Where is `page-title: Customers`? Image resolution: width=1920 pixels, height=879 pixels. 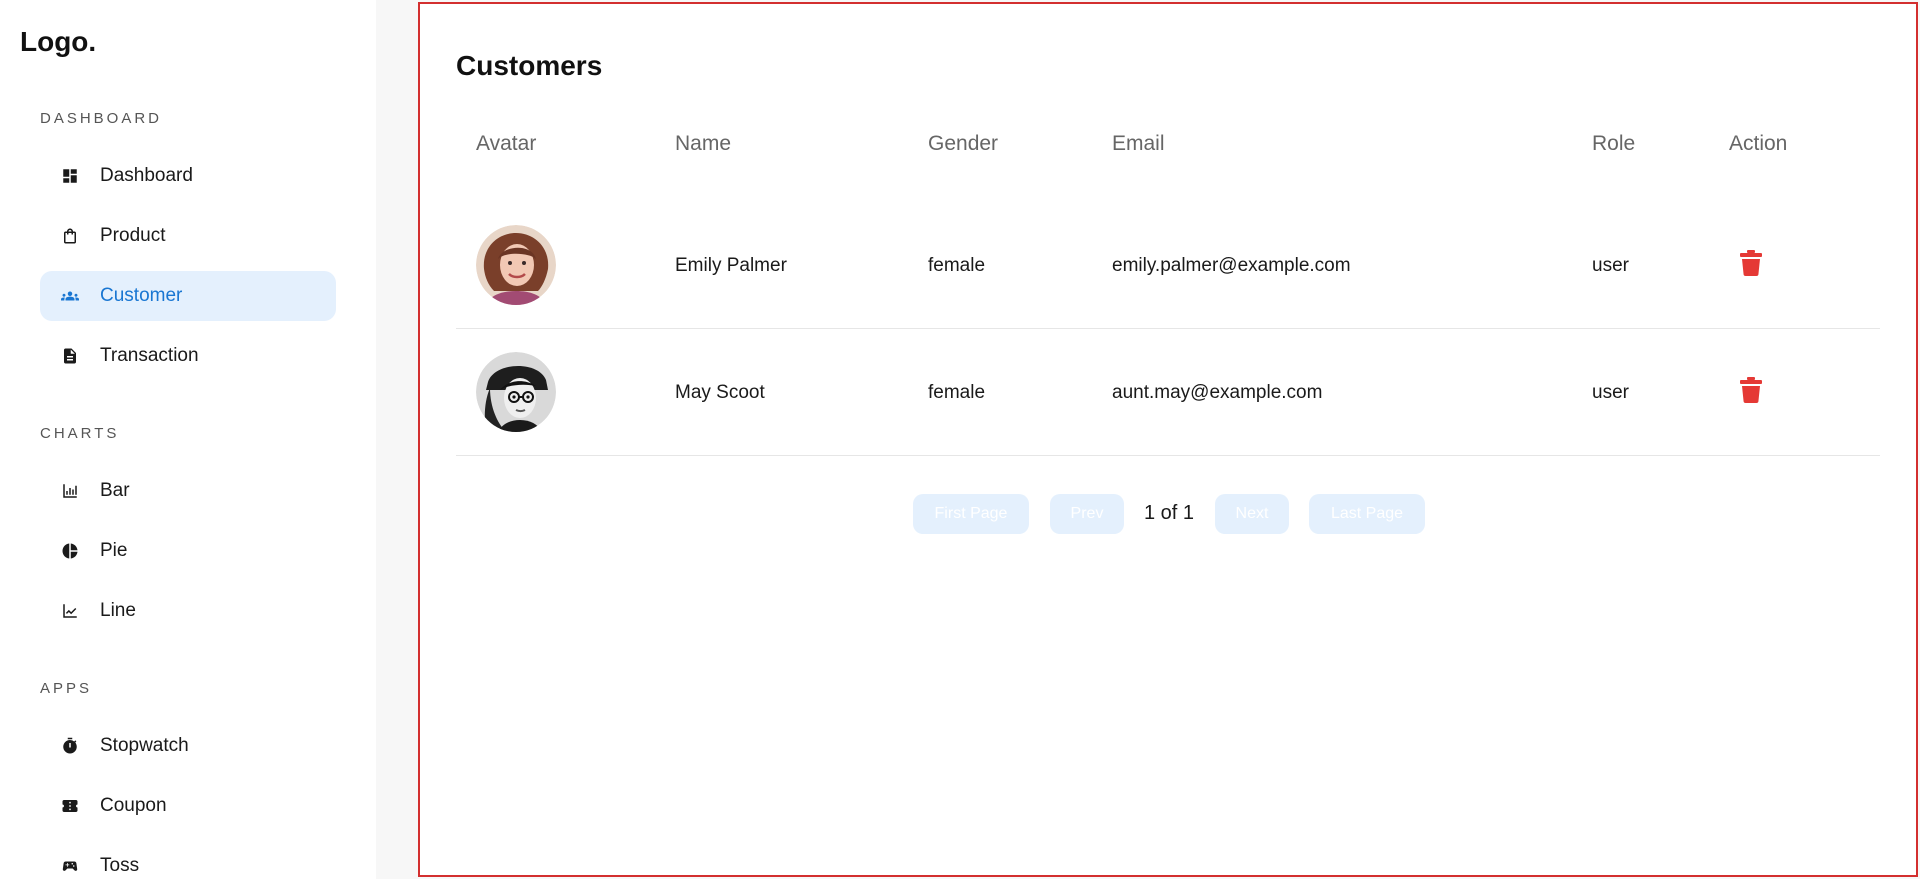 page-title: Customers is located at coordinates (529, 65).